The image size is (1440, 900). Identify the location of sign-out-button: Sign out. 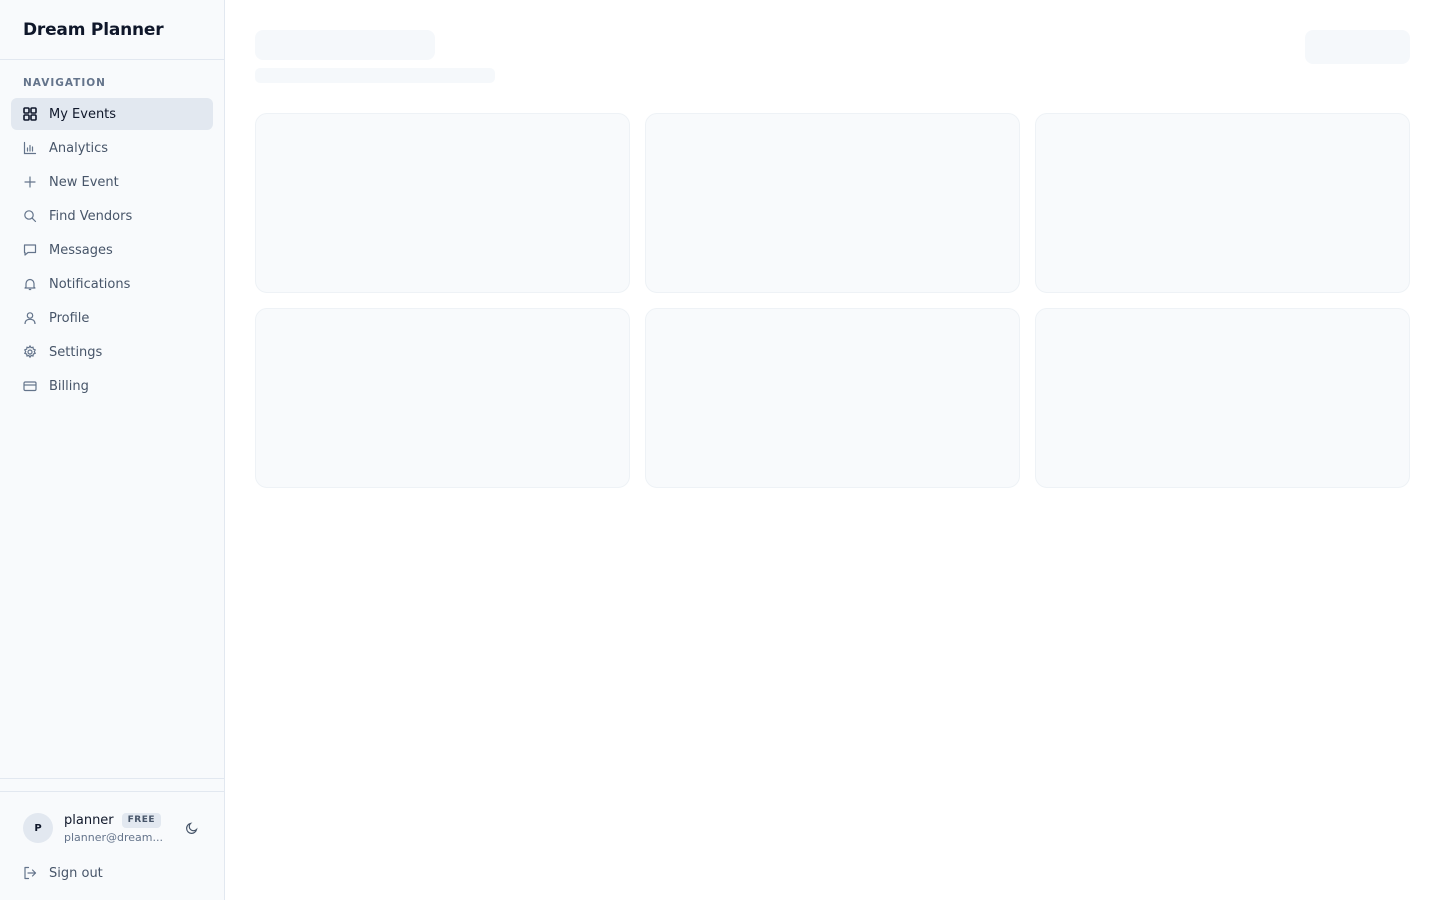
(63, 873).